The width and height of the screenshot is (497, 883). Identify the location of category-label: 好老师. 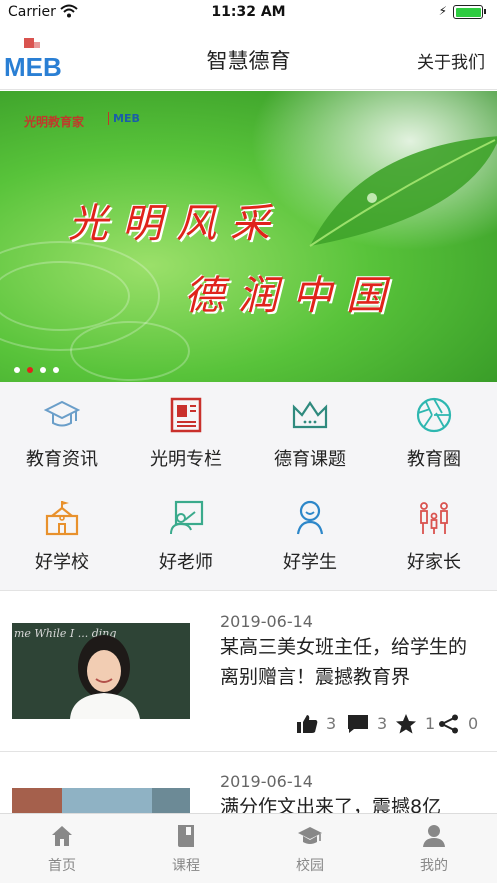
(186, 562).